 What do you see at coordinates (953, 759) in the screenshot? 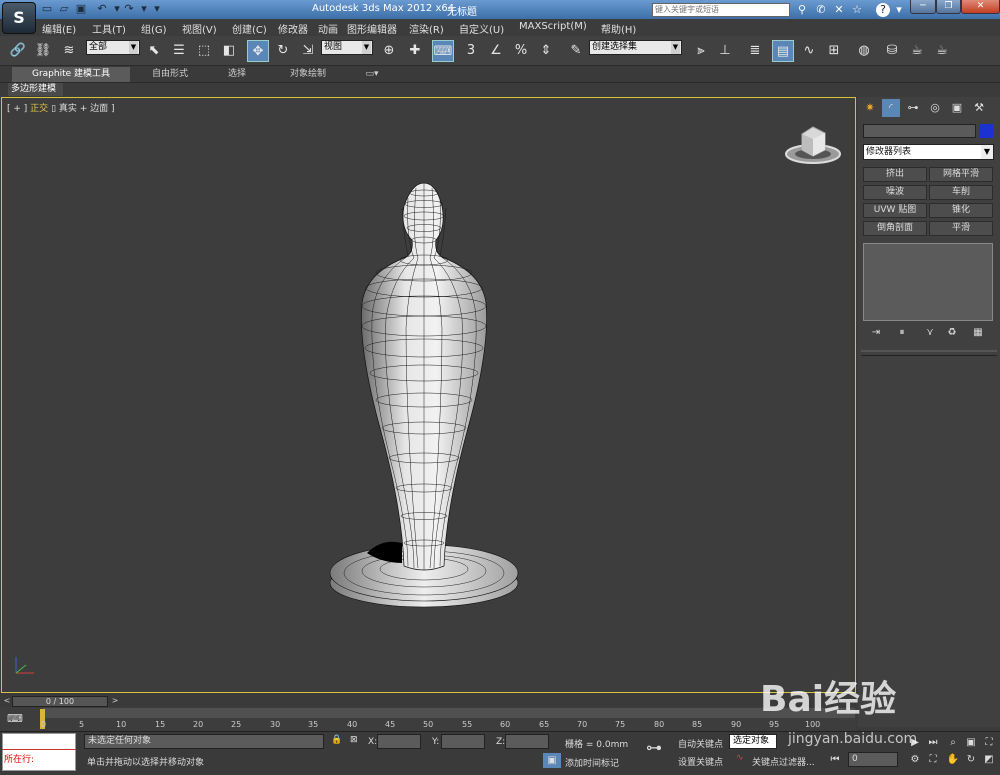
I see `pan-view-icon: ✋` at bounding box center [953, 759].